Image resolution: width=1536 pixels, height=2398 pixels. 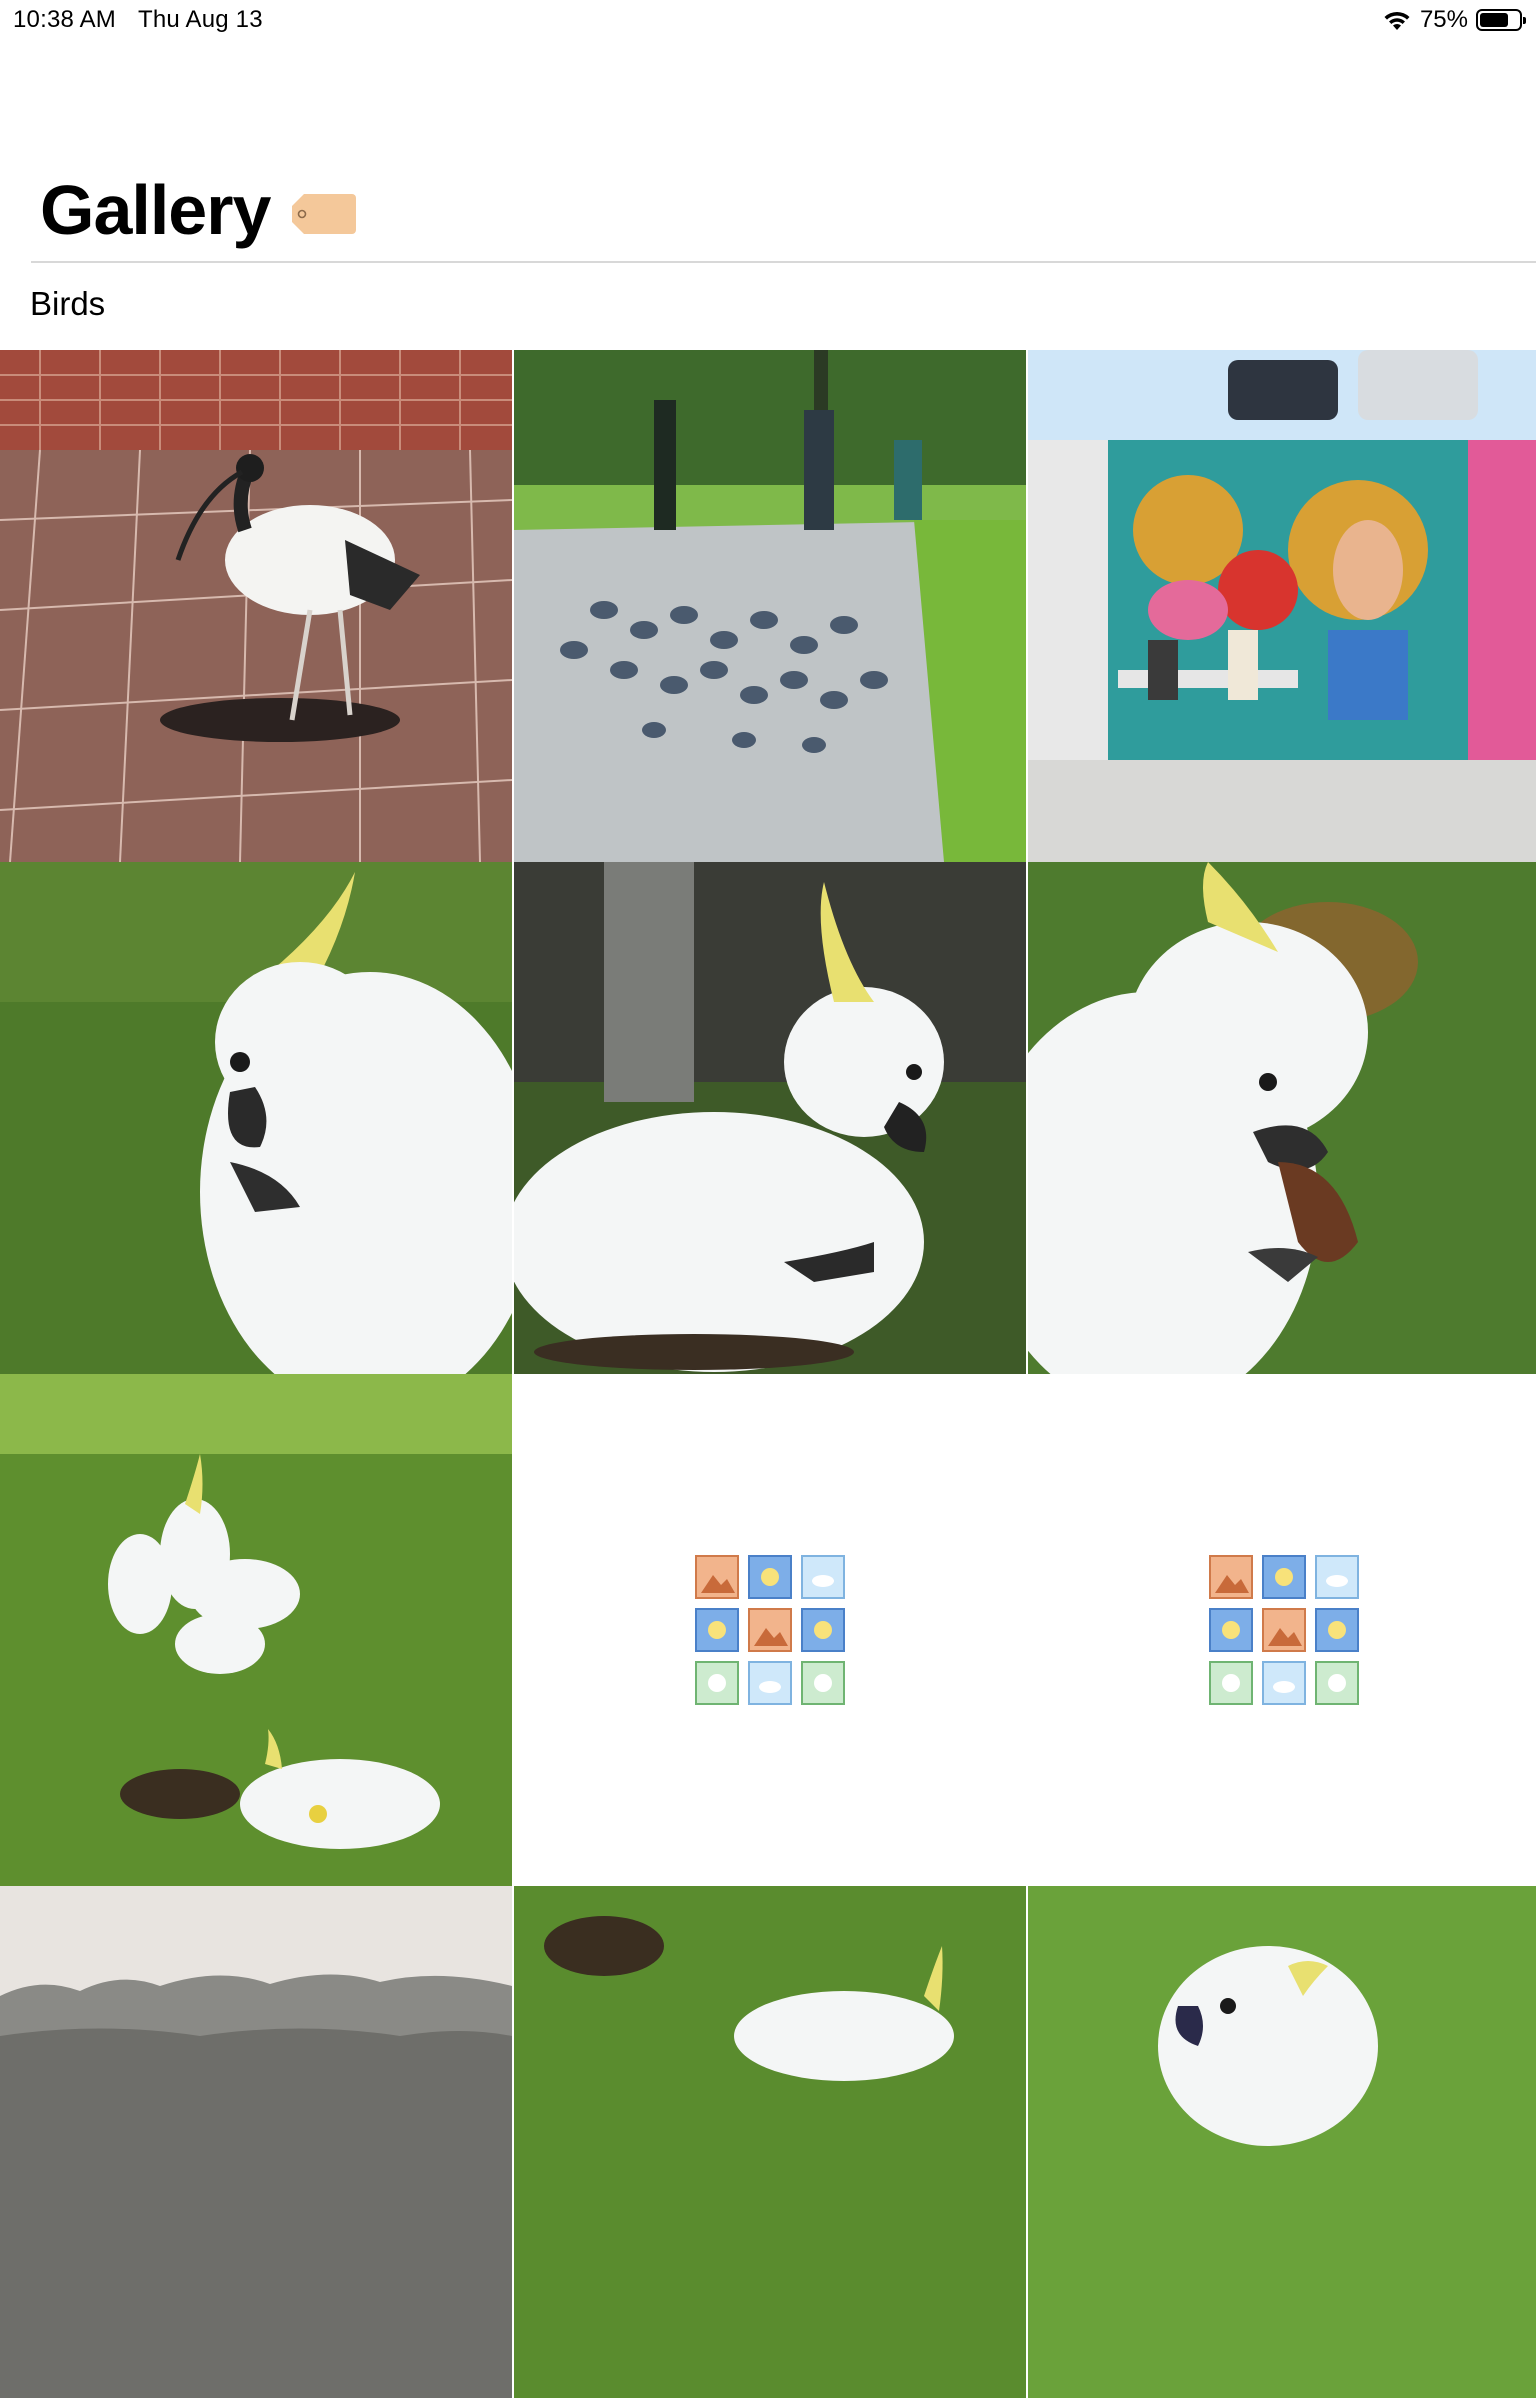 I want to click on photo-trees, so click(x=256, y=2142).